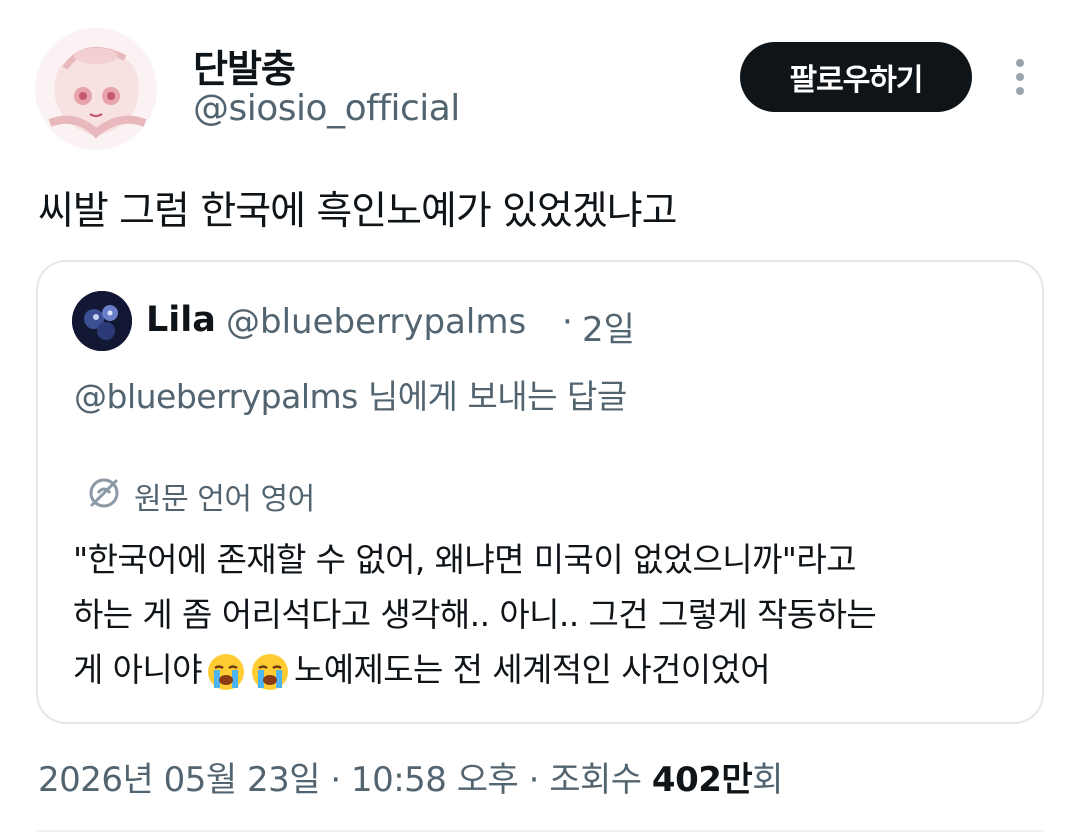  I want to click on translate-label: 원문 언어 영어, so click(224, 496).